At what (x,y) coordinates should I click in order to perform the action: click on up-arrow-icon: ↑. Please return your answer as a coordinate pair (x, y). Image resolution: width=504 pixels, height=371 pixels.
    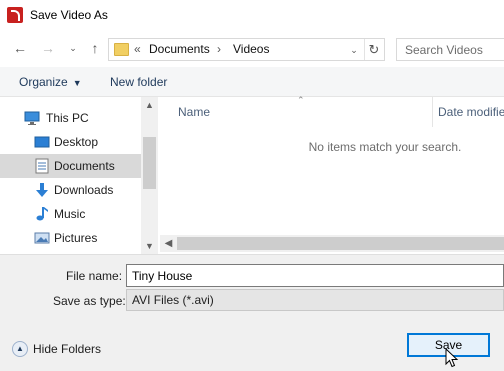
    Looking at the image, I should click on (95, 48).